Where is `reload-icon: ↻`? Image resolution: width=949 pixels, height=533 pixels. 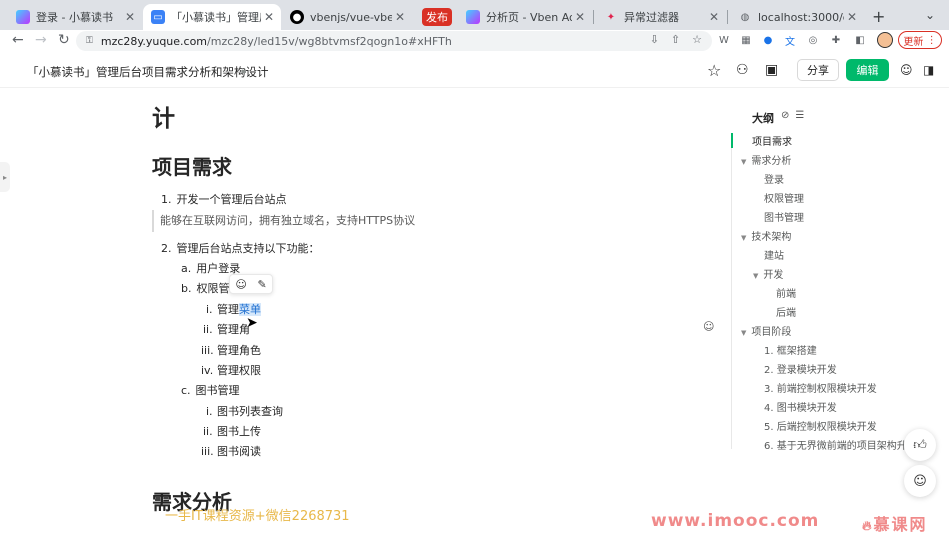 reload-icon: ↻ is located at coordinates (64, 40).